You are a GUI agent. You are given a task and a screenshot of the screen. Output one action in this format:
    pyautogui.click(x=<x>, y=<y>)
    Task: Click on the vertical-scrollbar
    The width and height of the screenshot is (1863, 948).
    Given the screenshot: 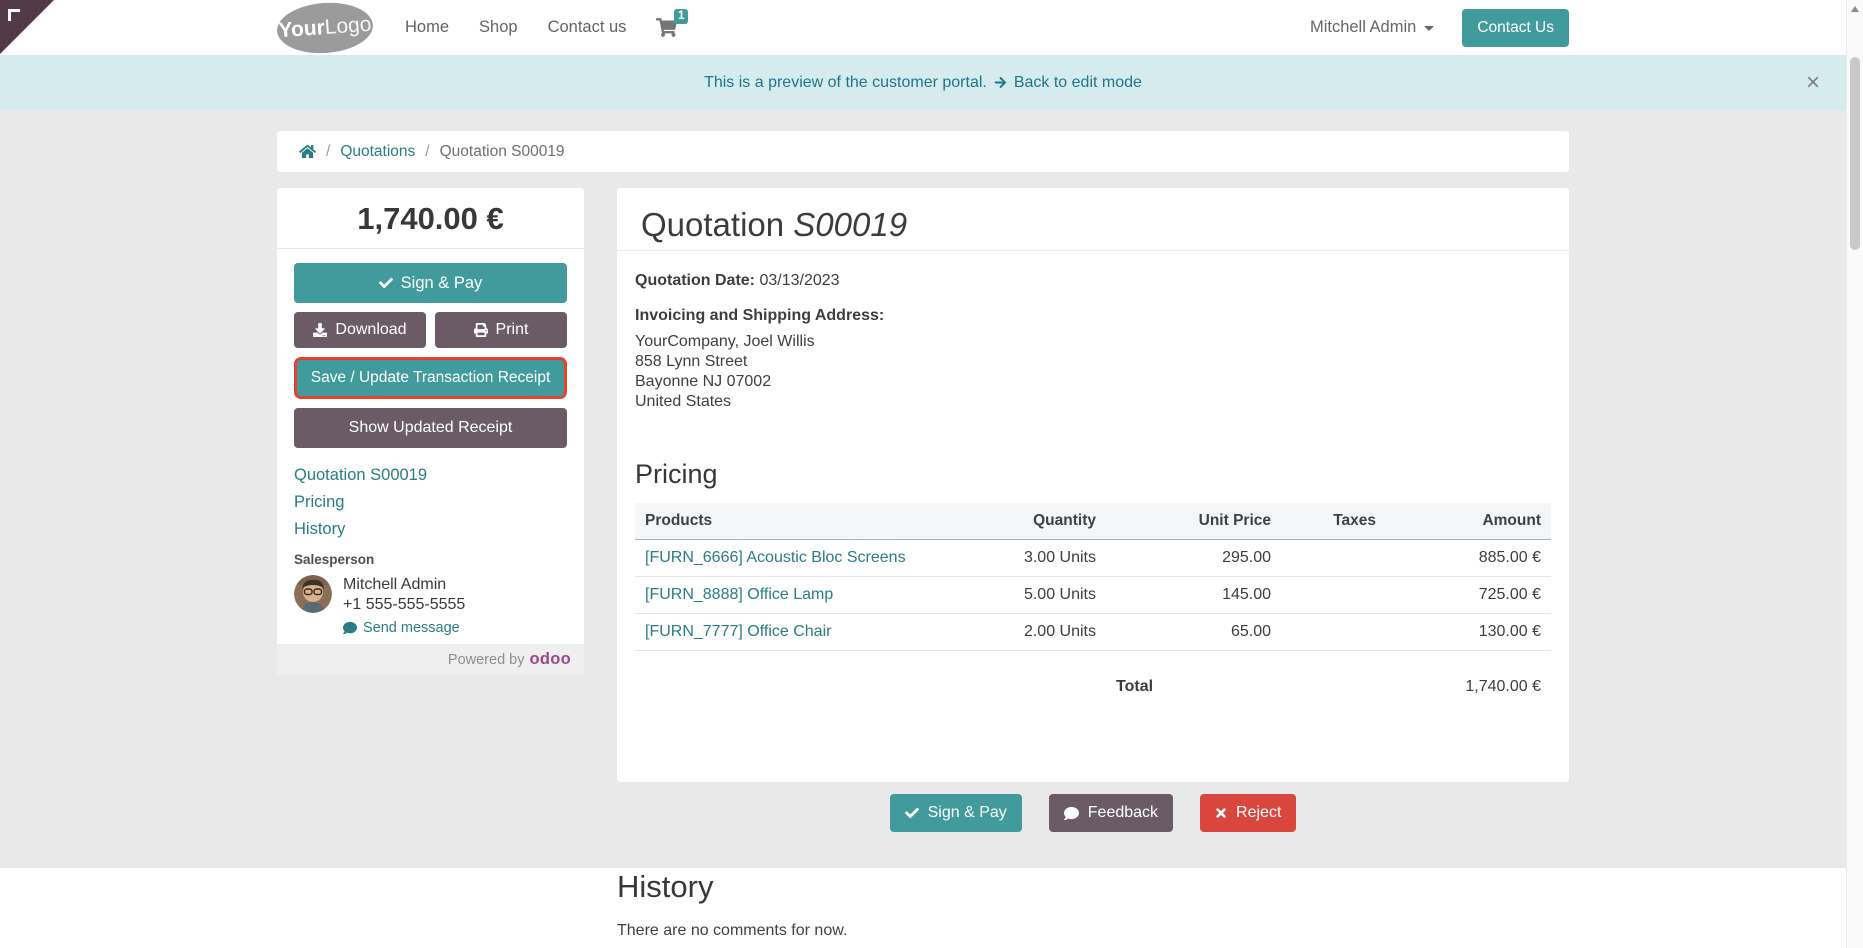 What is the action you would take?
    pyautogui.click(x=1854, y=474)
    